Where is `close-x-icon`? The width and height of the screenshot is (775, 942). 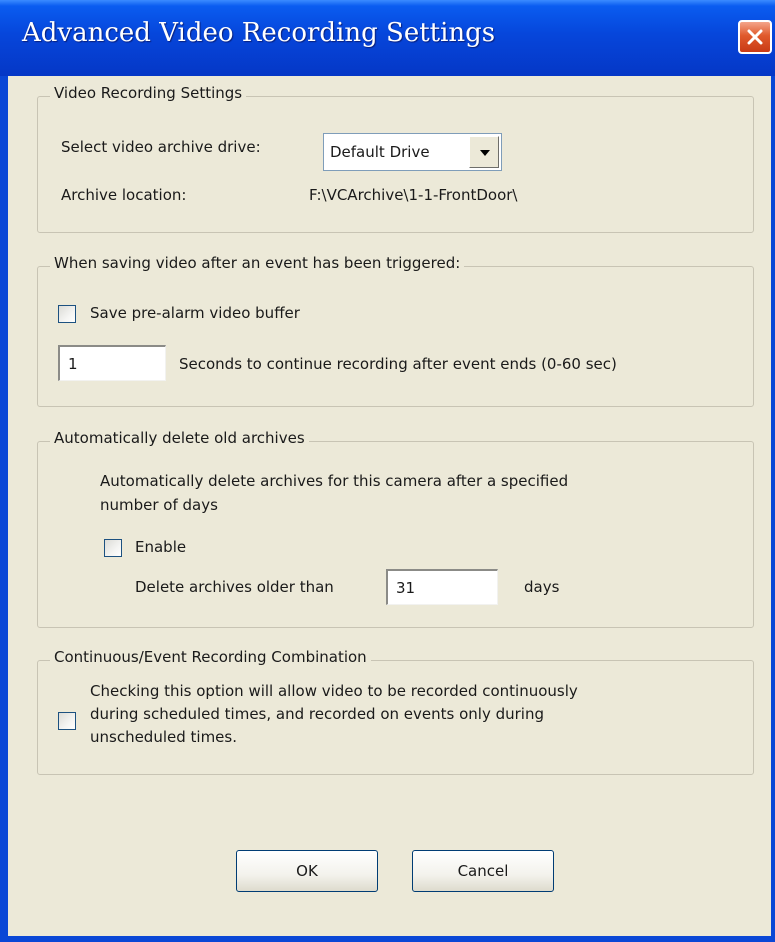
close-x-icon is located at coordinates (755, 37).